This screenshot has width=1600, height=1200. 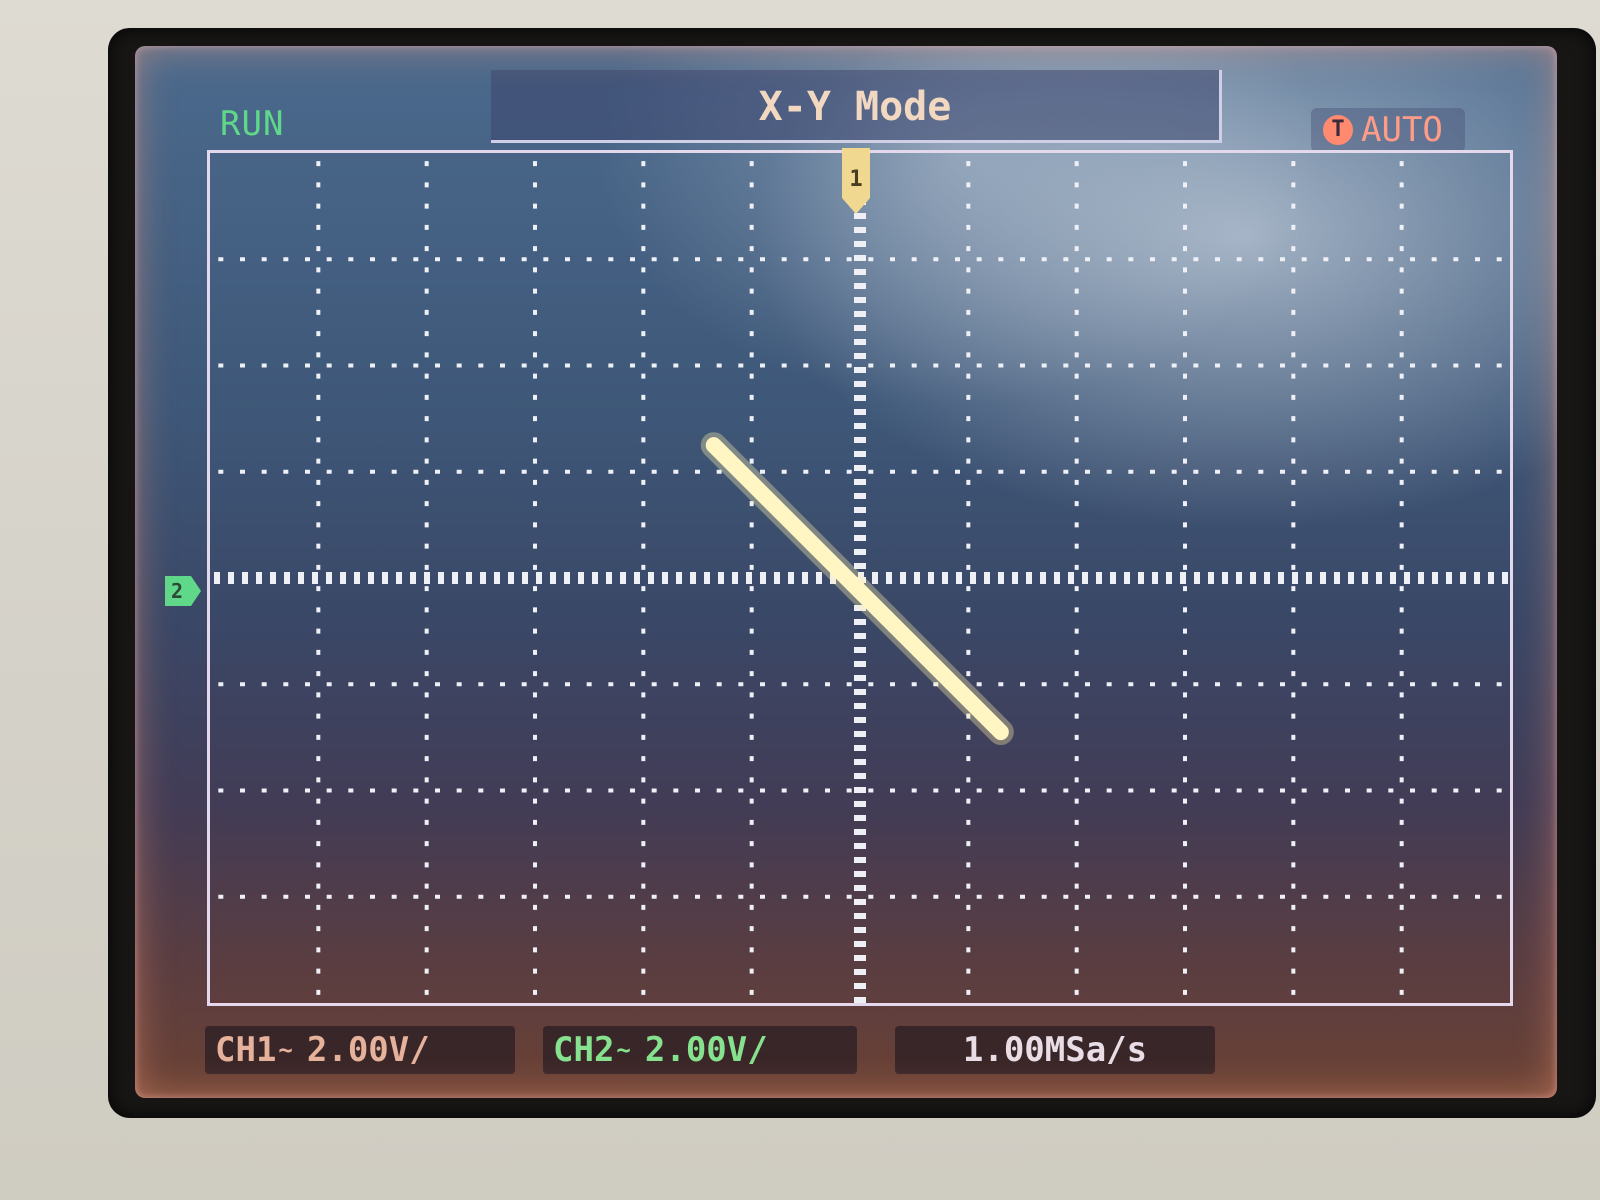 I want to click on run-status: RUN, so click(x=252, y=124).